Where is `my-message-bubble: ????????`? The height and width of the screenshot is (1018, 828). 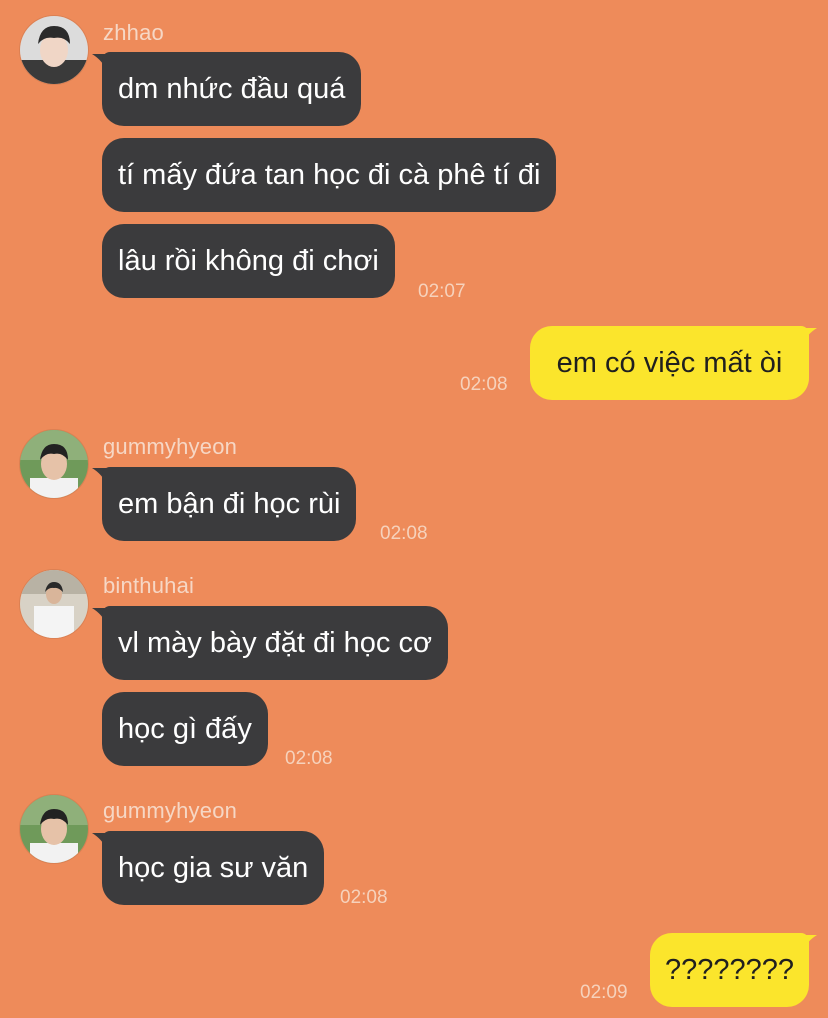
my-message-bubble: ???????? is located at coordinates (729, 970).